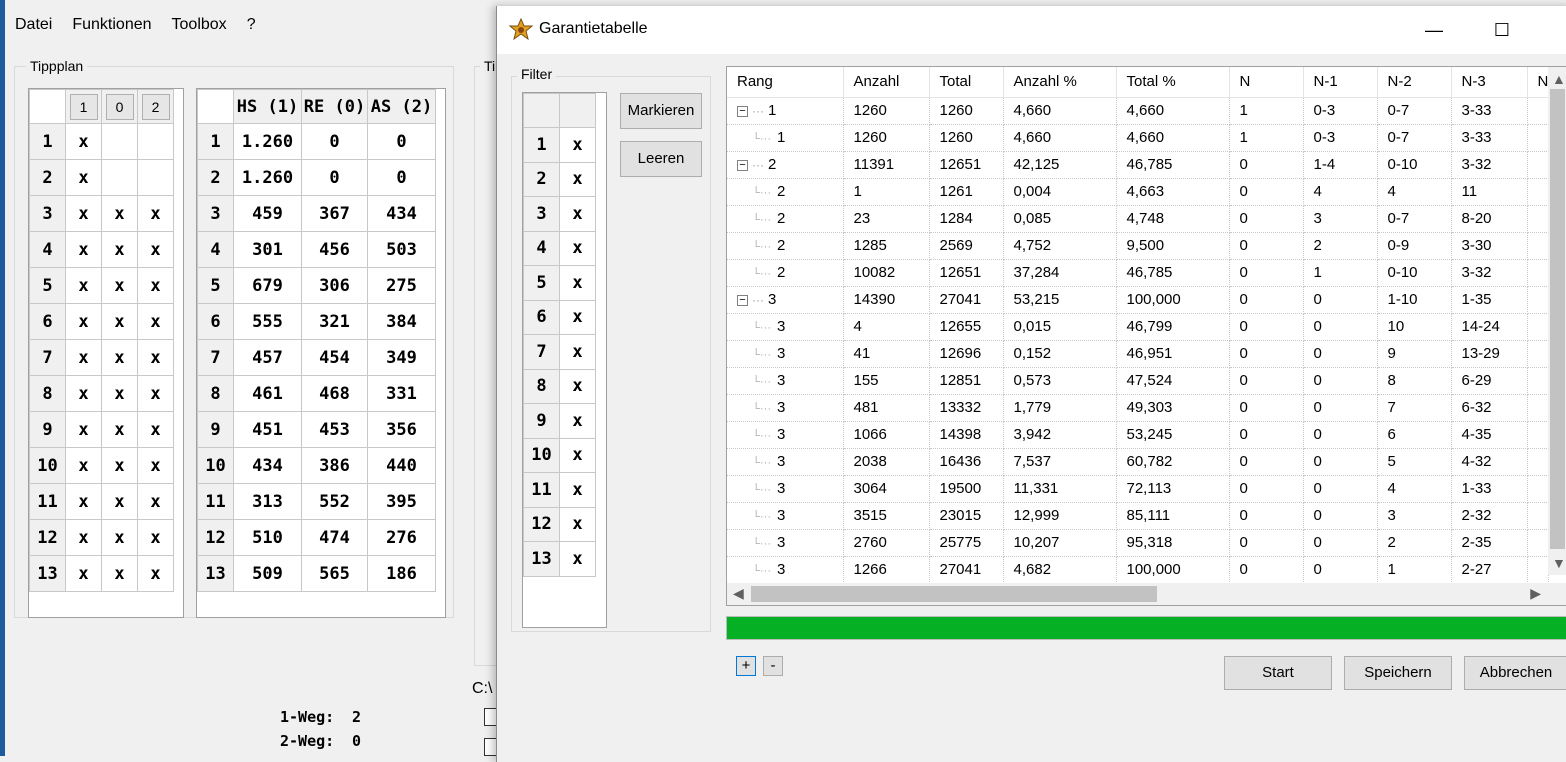 The width and height of the screenshot is (1566, 762). I want to click on vertical-scroll-thumb, so click(1557, 319).